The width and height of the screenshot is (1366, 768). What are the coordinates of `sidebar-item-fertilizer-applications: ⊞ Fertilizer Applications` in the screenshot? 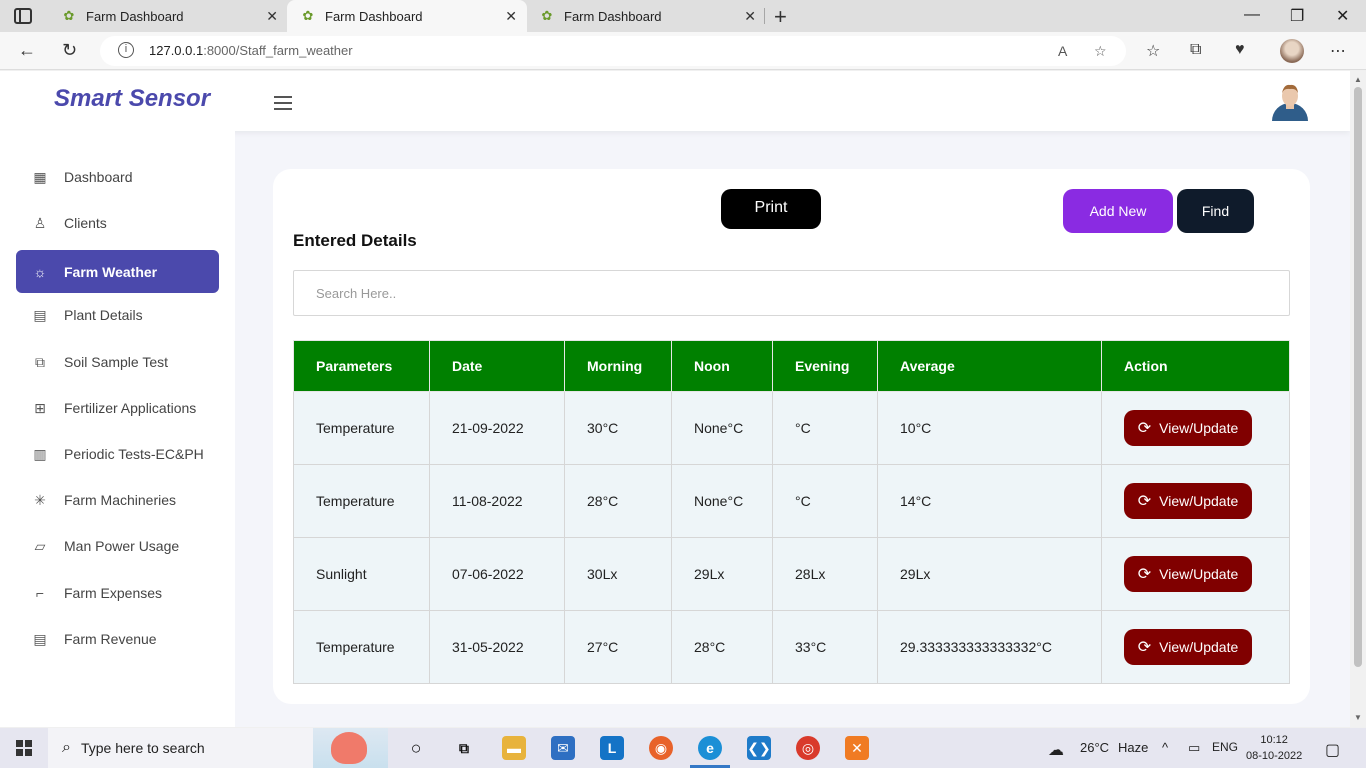 It's located at (117, 407).